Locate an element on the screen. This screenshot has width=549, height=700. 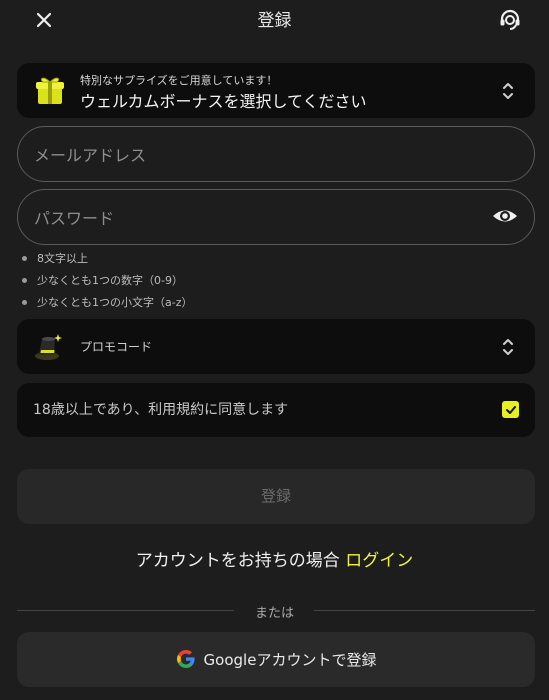
rule-text: 少なくとも1つの数字（0-9） is located at coordinates (110, 280).